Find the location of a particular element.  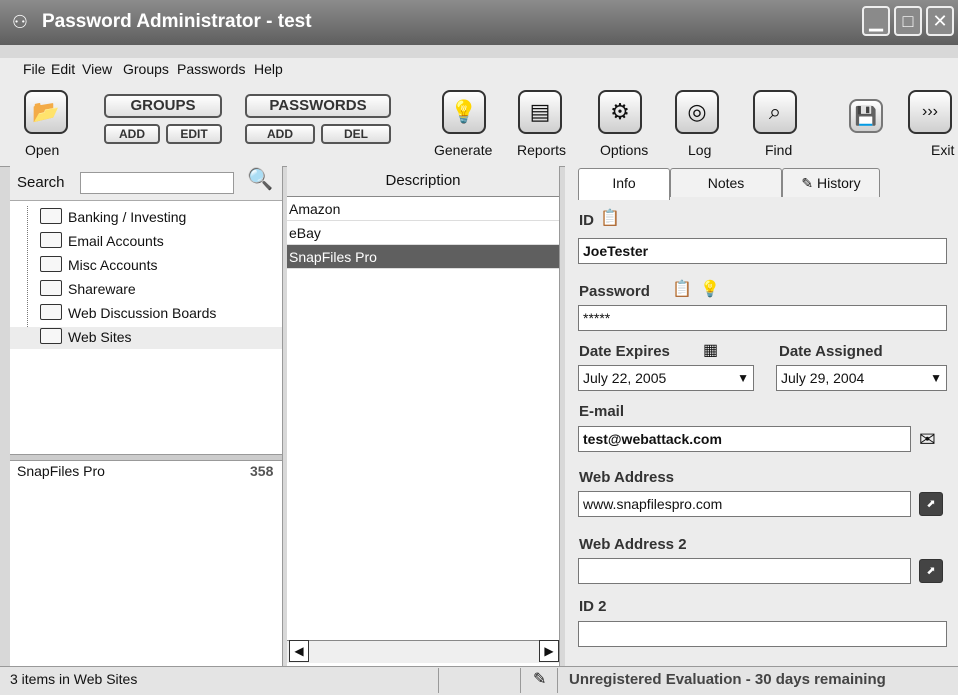

search-input is located at coordinates (157, 183).